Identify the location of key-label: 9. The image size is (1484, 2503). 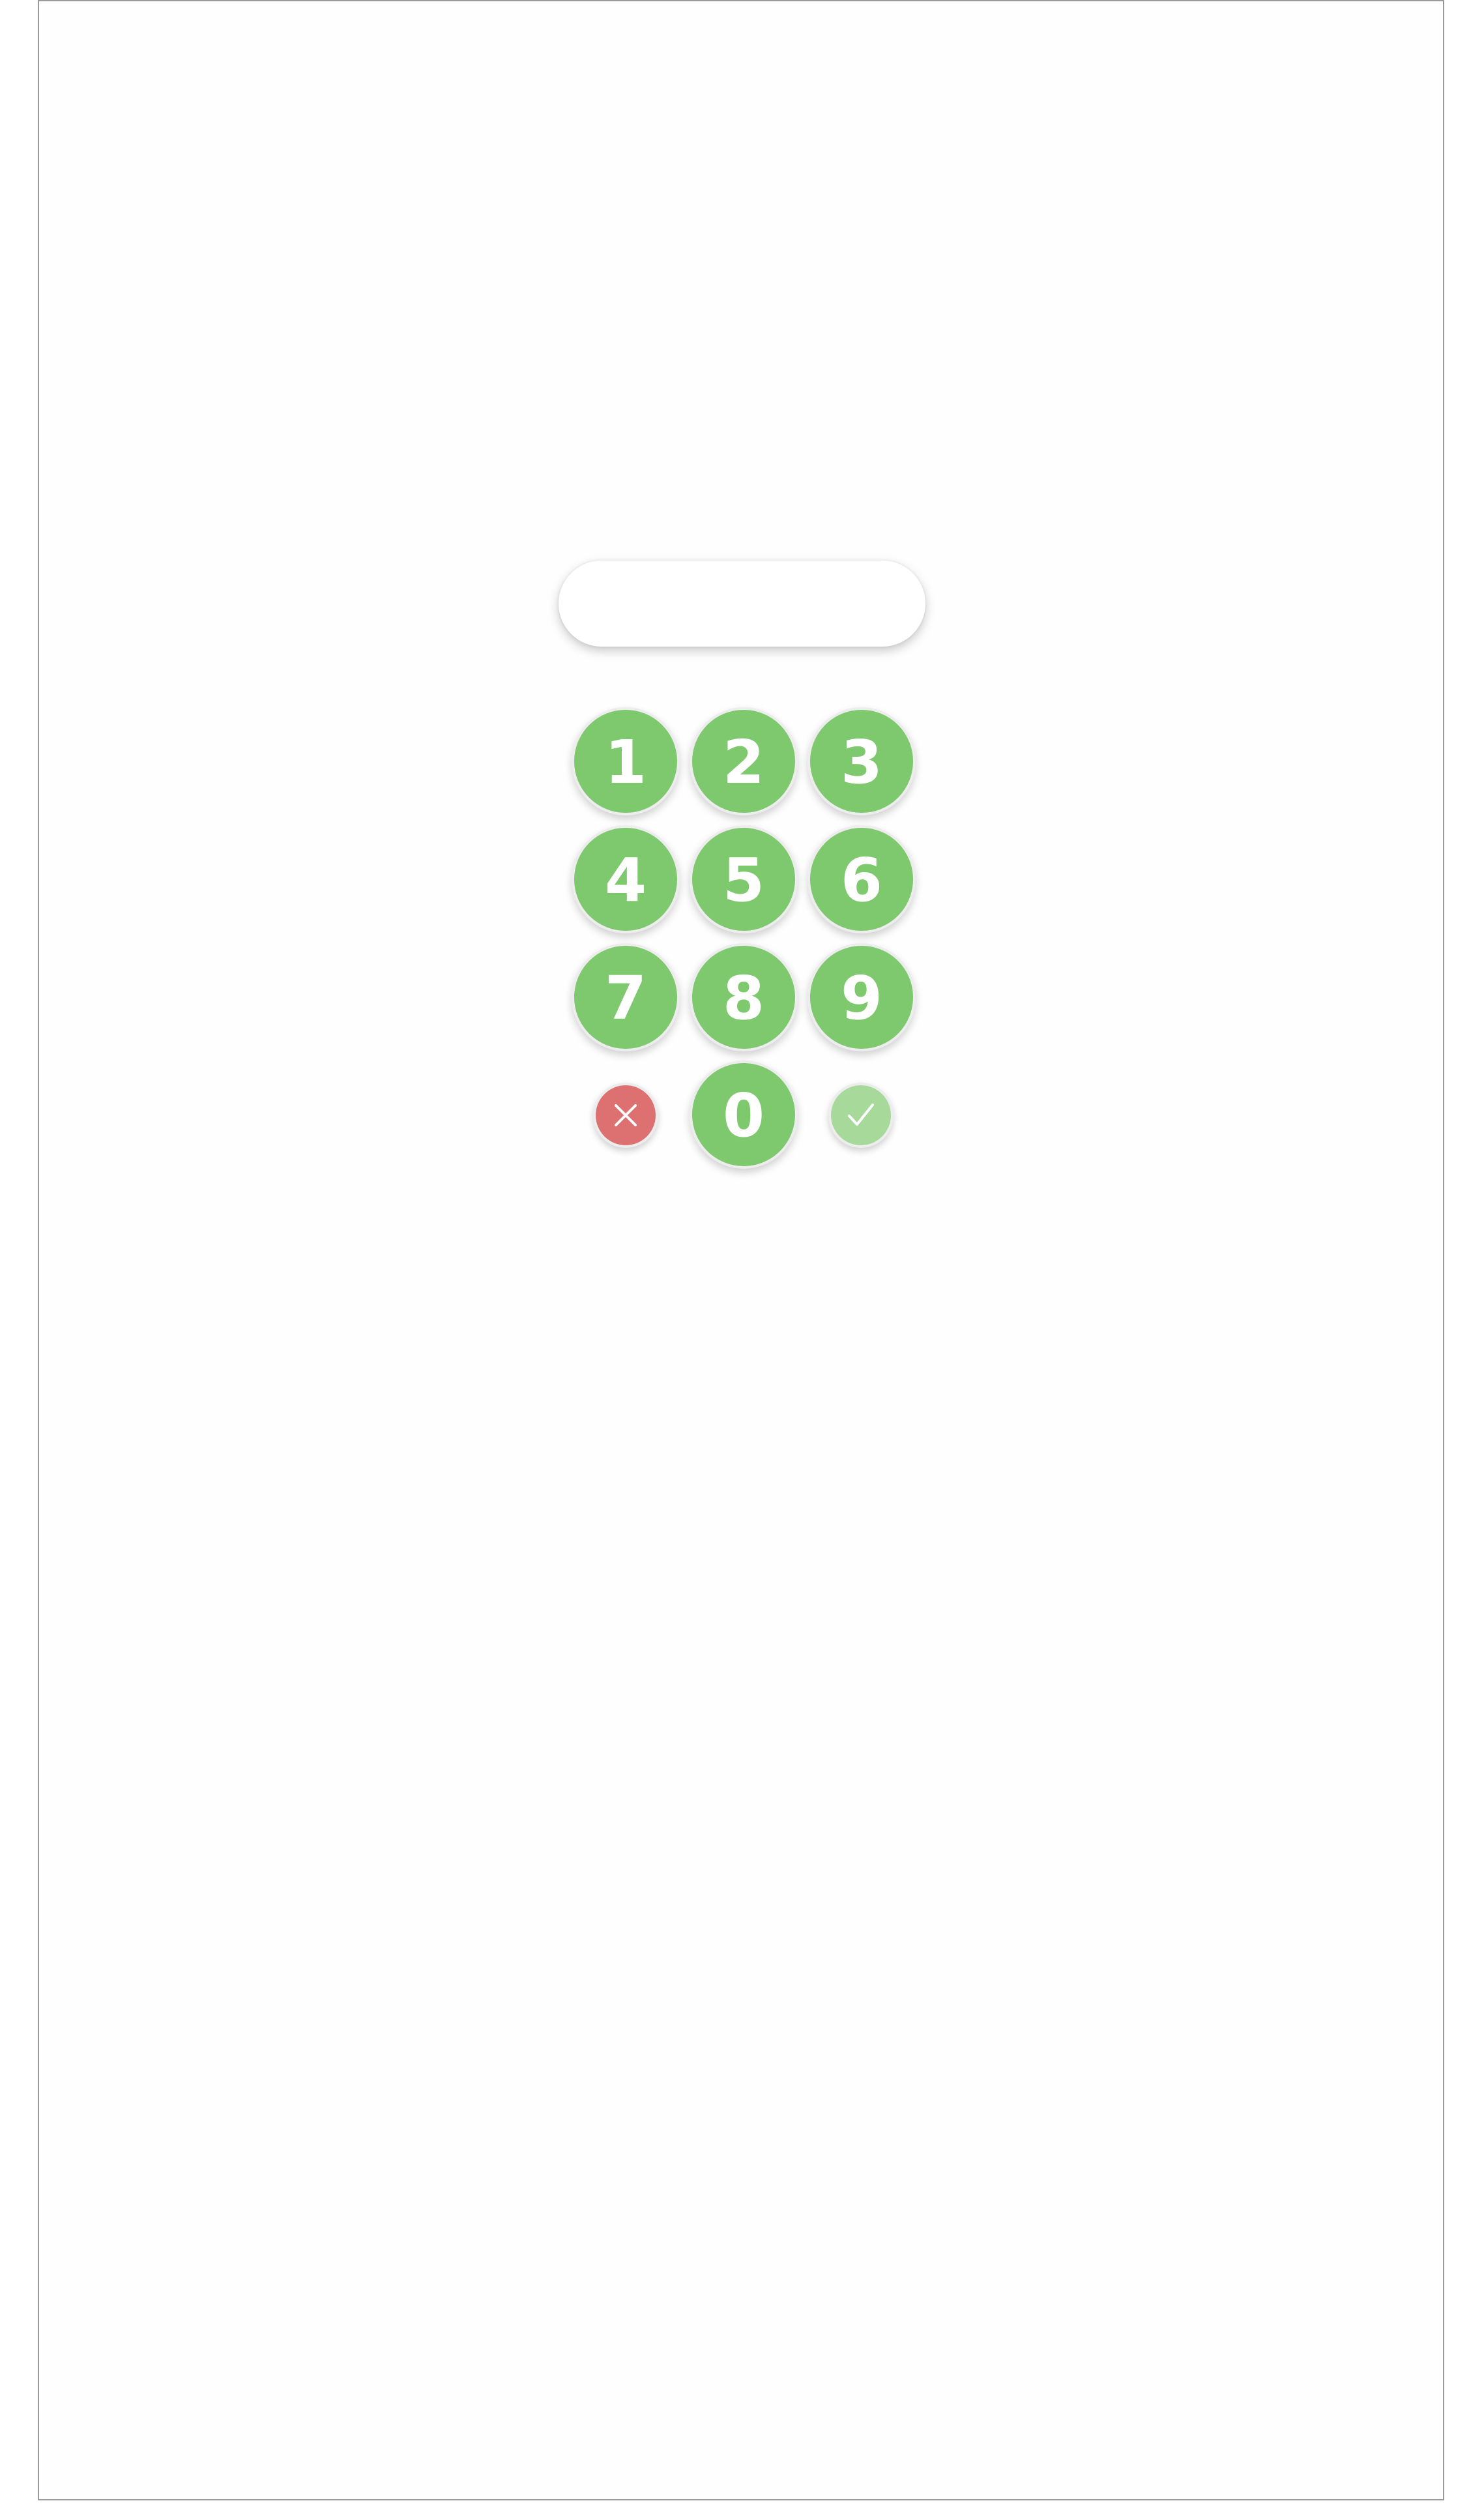
(861, 998).